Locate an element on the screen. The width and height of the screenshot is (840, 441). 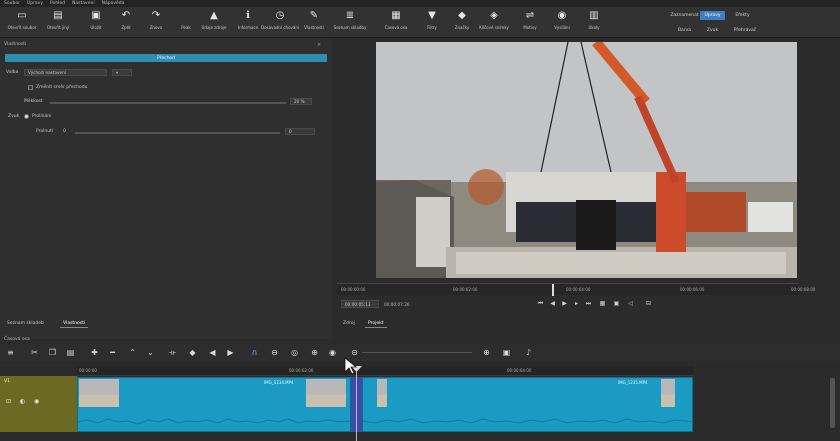
hide-icon: ◉ is located at coordinates (36, 401).